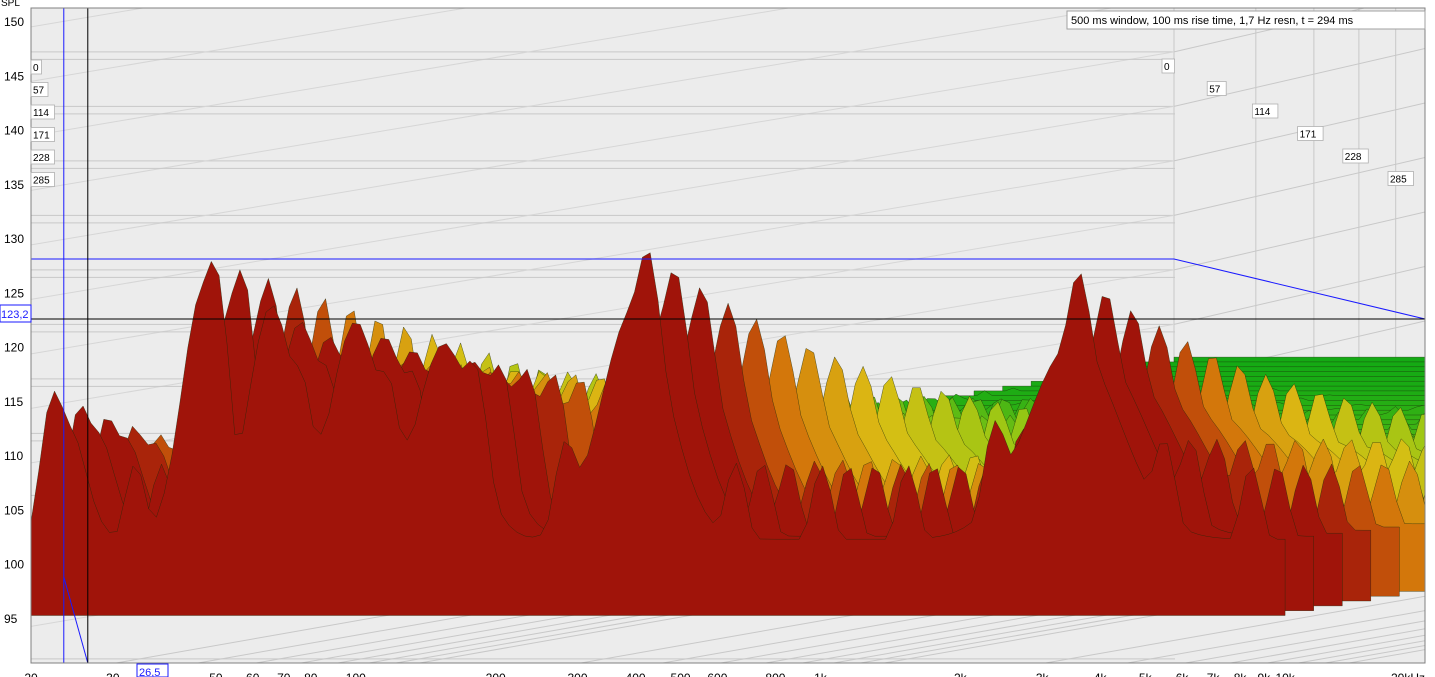  I want to click on time-tick-left: 57, so click(39, 89).